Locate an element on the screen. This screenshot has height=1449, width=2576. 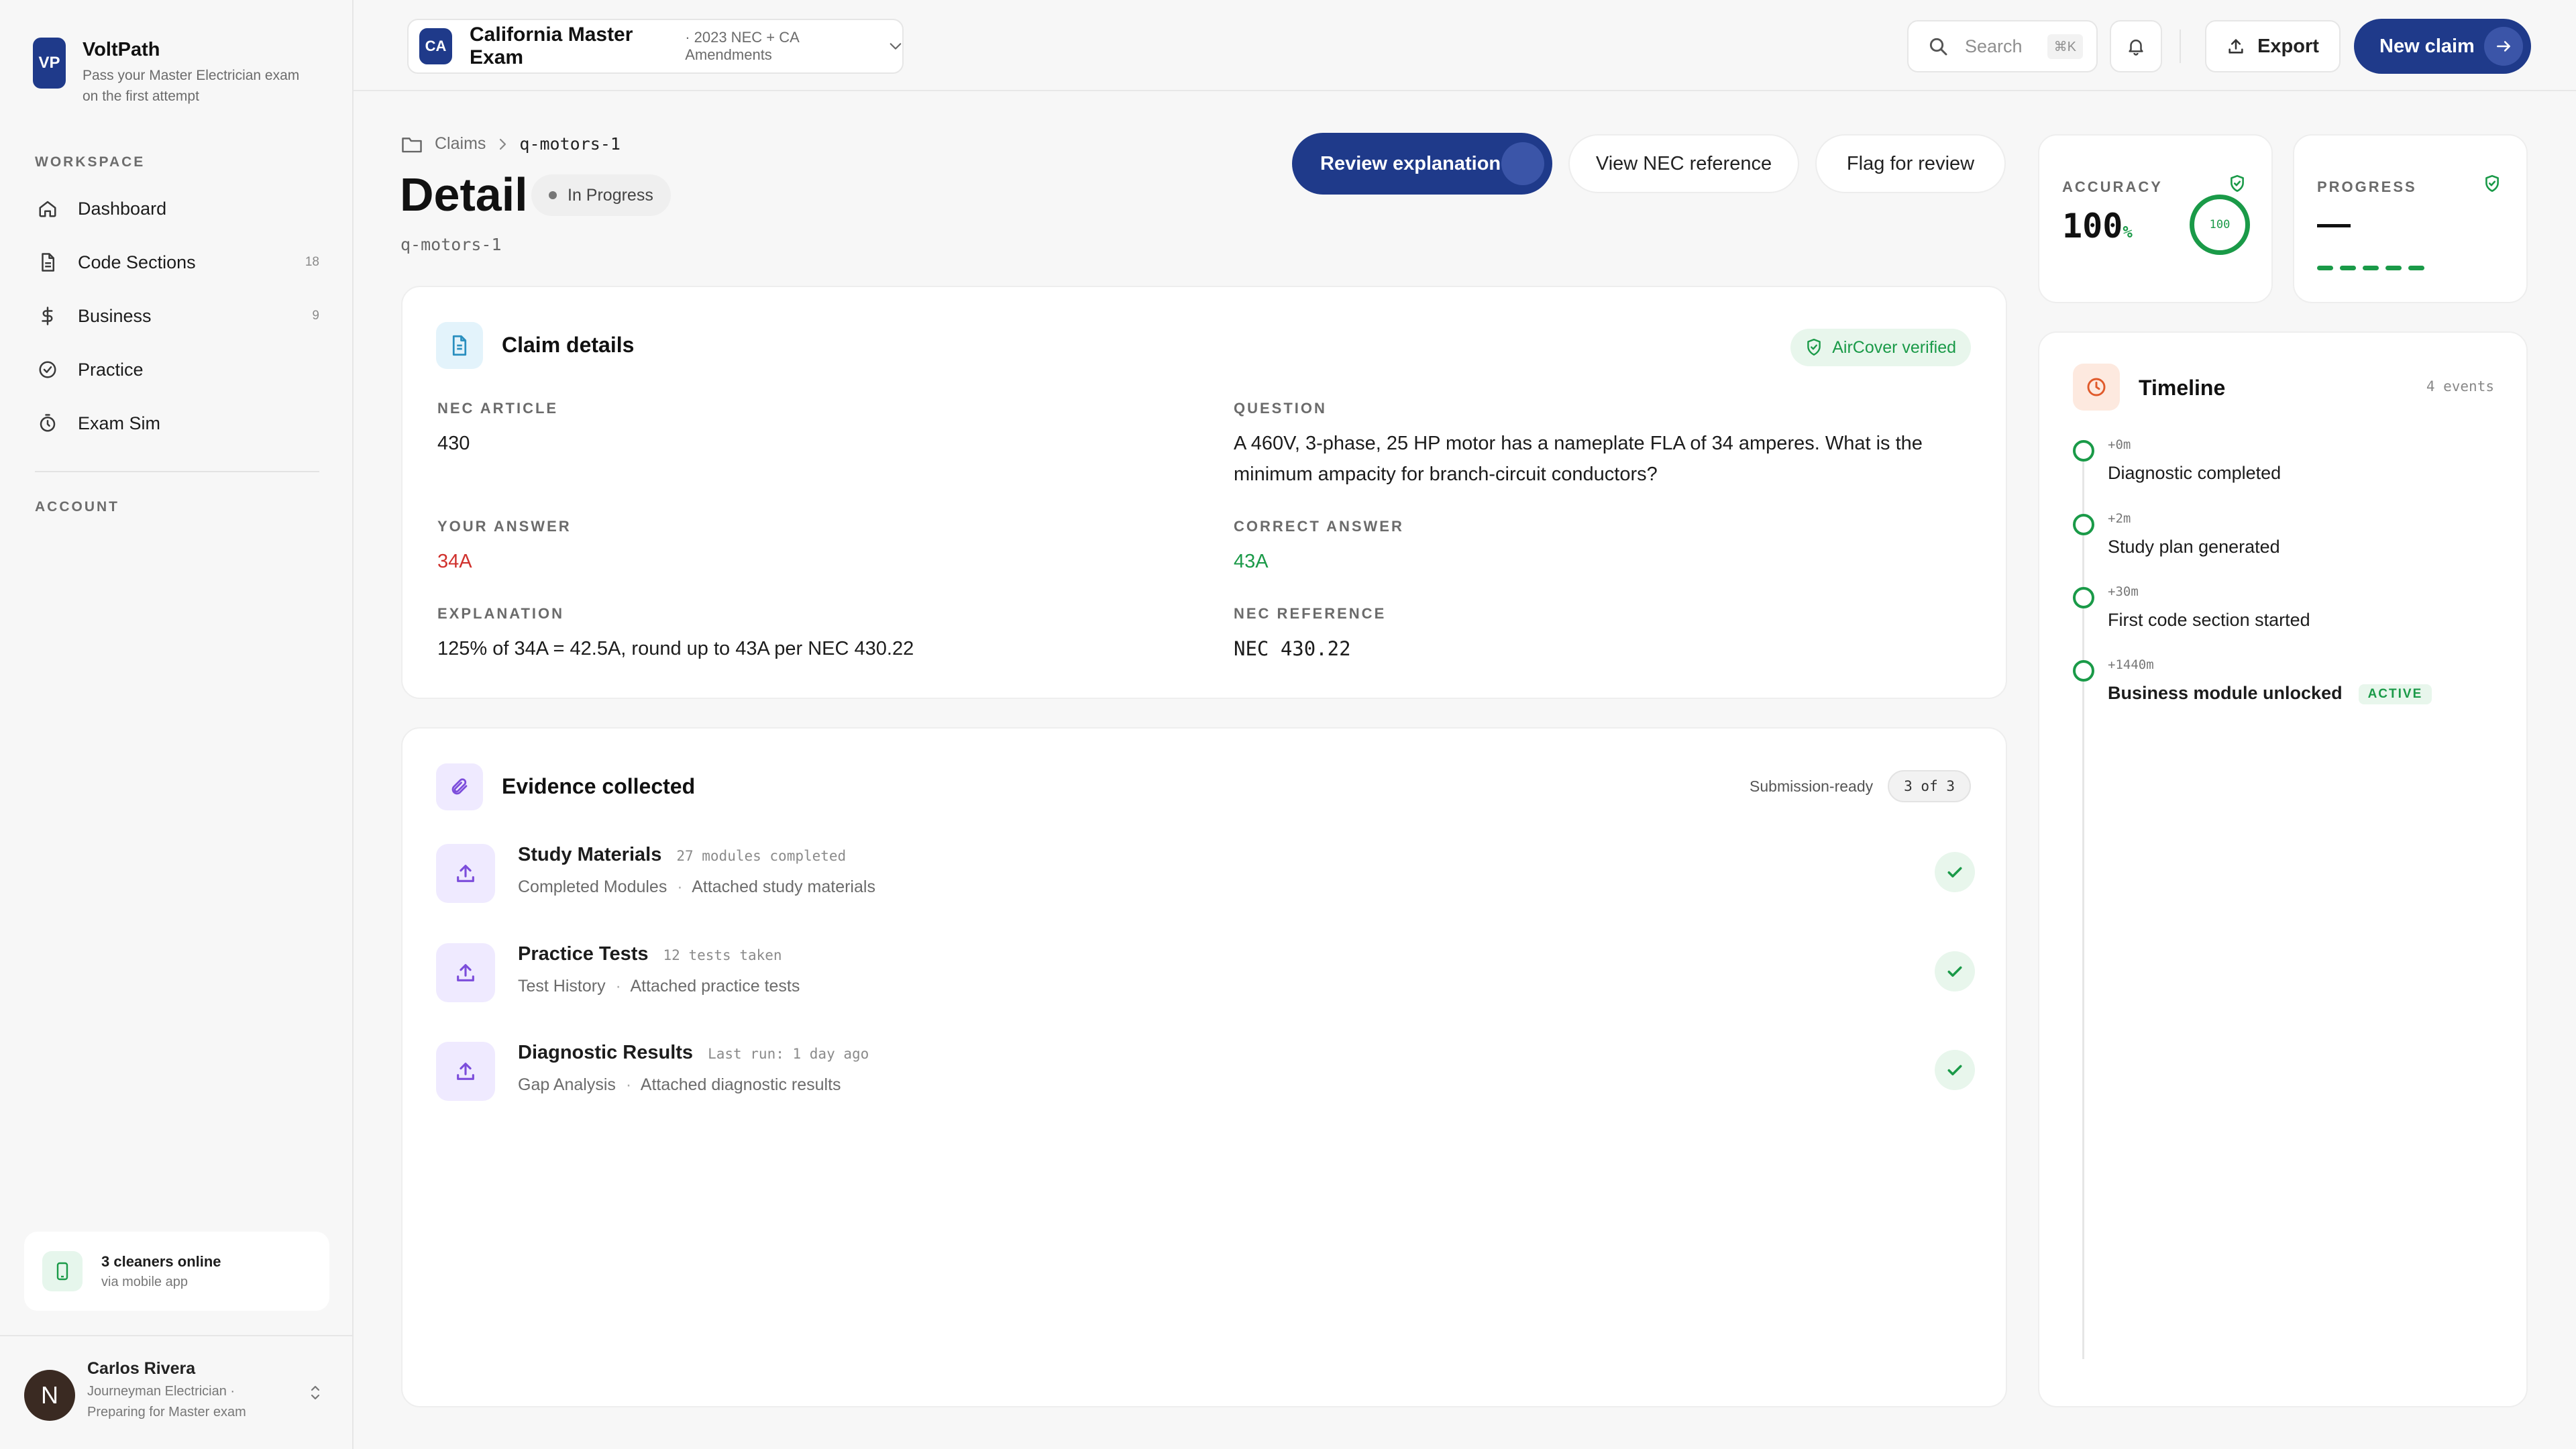
sidebar-item-code-sections: Code Sections 18 is located at coordinates (171, 262).